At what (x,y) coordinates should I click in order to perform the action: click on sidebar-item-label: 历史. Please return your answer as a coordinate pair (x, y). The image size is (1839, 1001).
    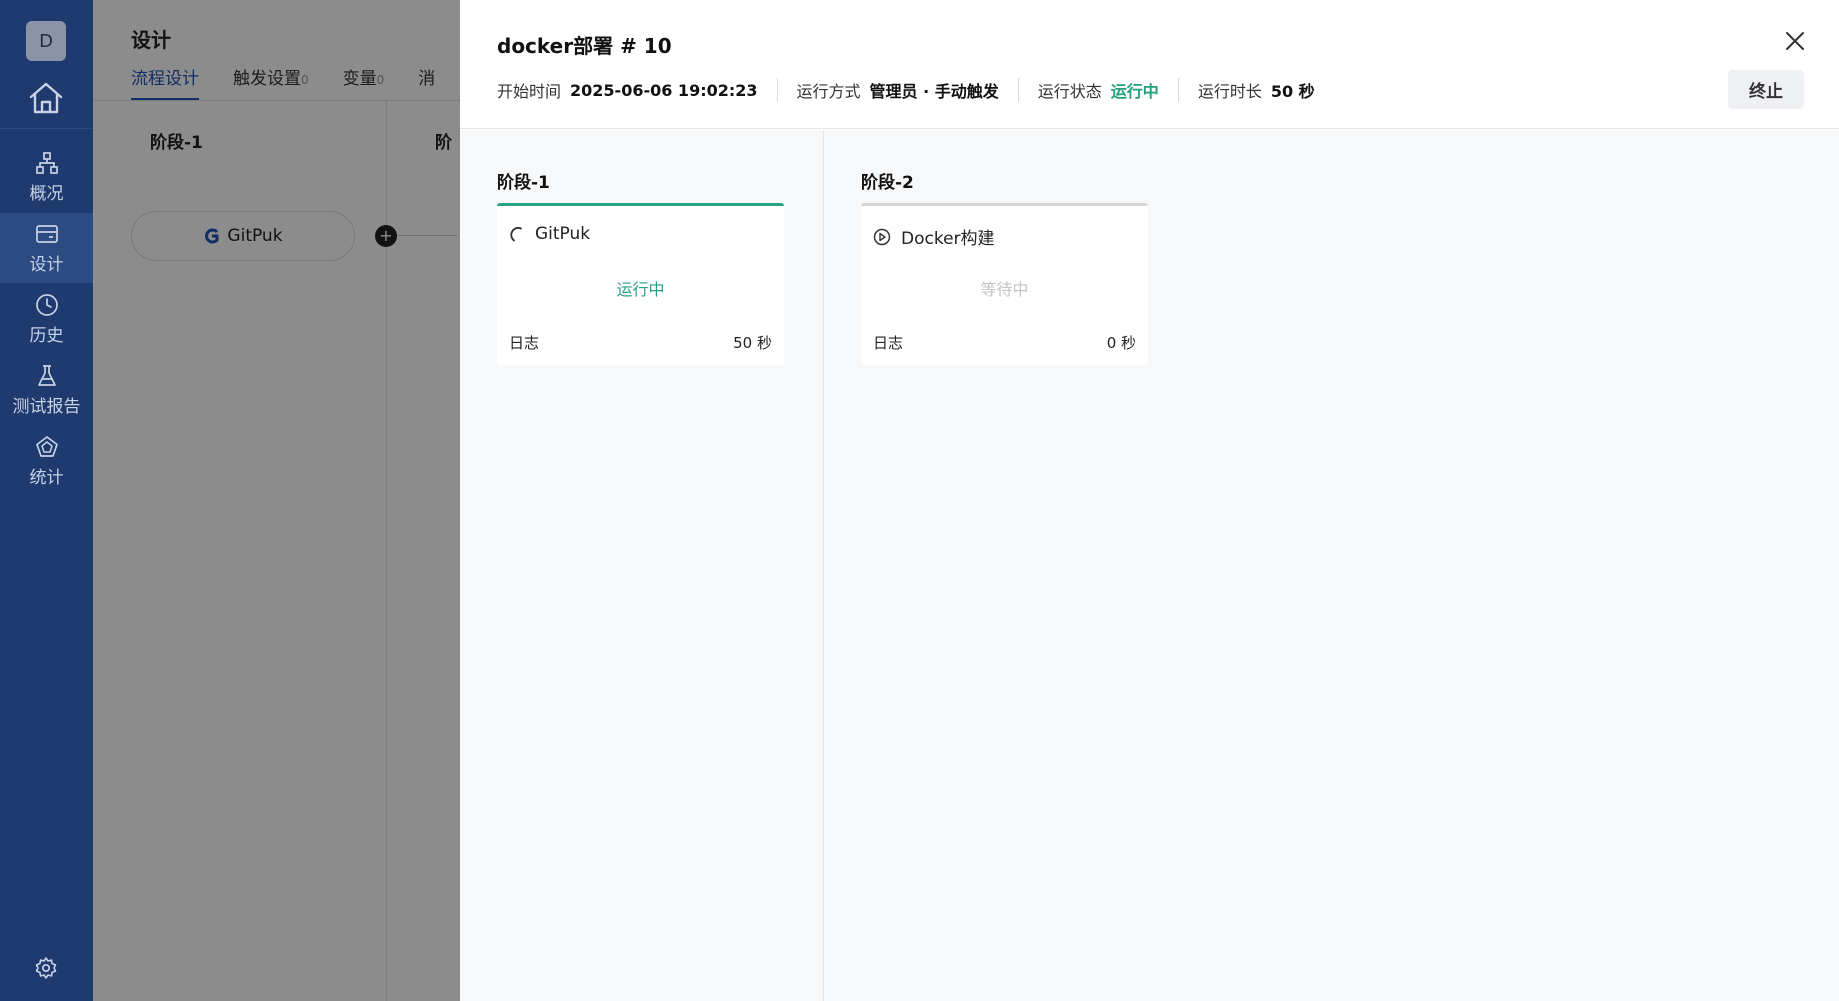
    Looking at the image, I should click on (46, 335).